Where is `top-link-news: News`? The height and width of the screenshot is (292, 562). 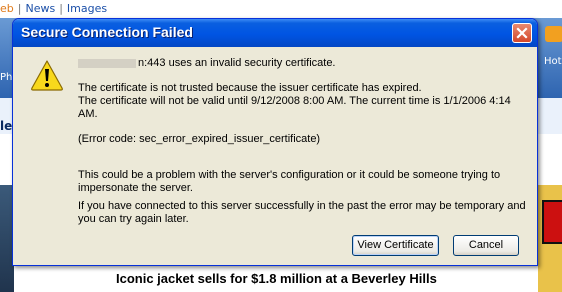
top-link-news: News is located at coordinates (40, 8).